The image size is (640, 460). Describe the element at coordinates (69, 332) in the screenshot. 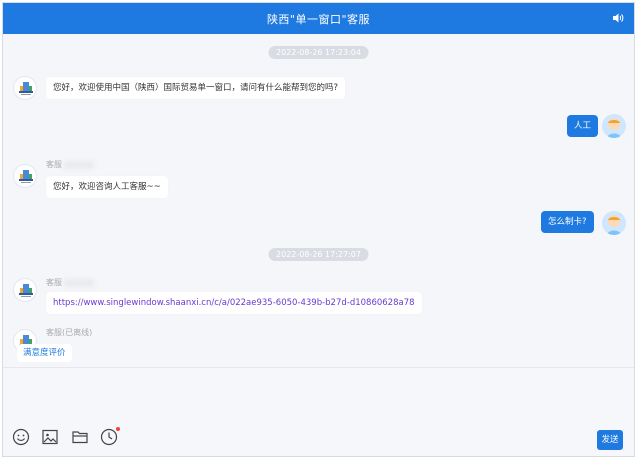

I see `sender-name: 客服(已离线)` at that location.